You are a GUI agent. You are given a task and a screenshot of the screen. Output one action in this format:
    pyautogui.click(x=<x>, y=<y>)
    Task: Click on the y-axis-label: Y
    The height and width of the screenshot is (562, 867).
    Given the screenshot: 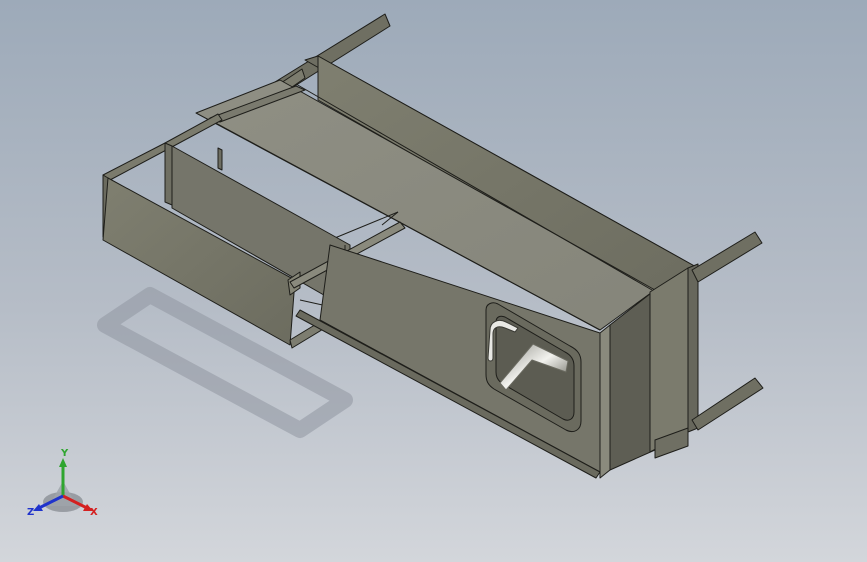 What is the action you would take?
    pyautogui.click(x=64, y=453)
    